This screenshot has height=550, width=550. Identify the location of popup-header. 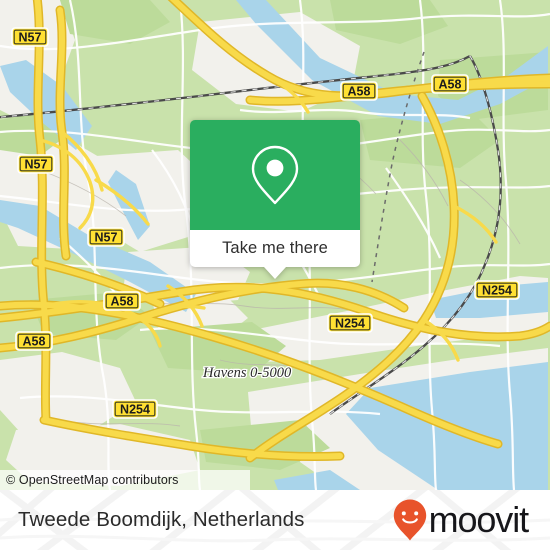
(275, 175).